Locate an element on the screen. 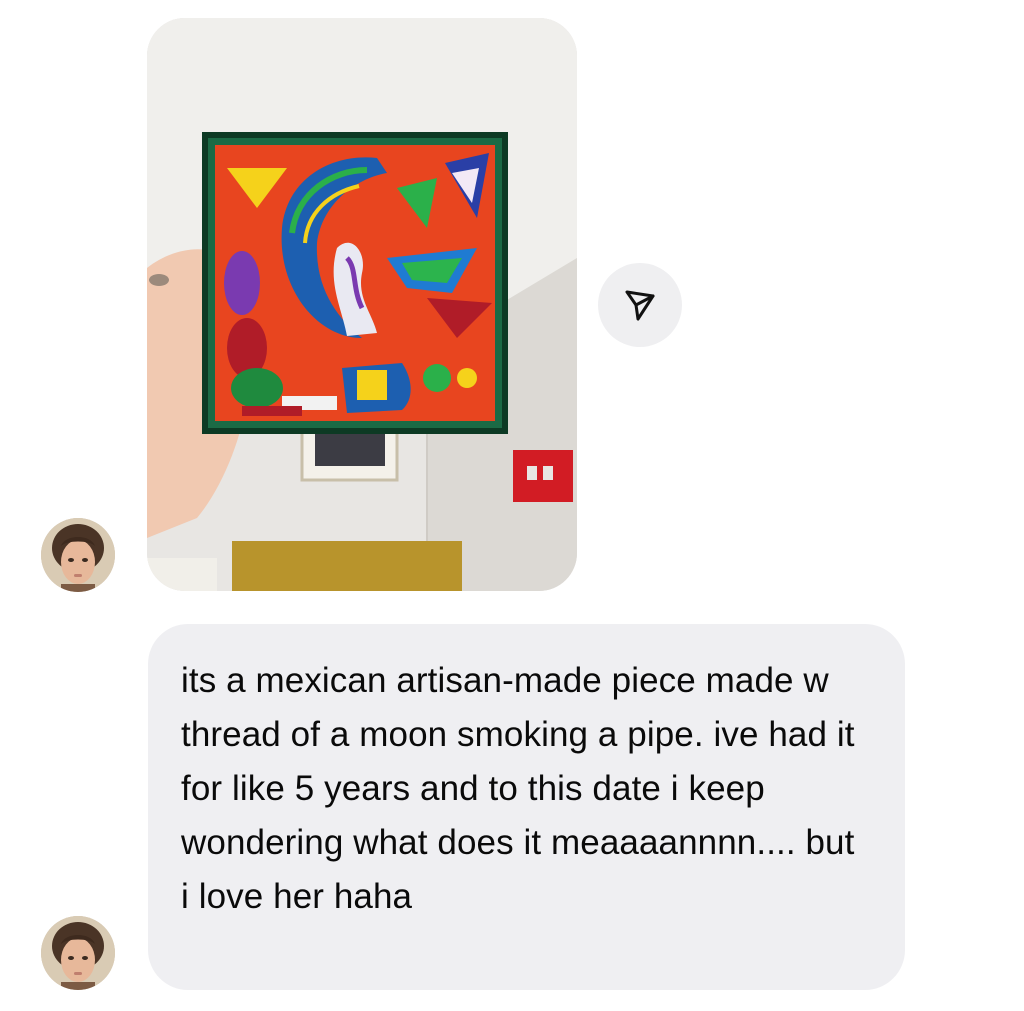 The height and width of the screenshot is (1011, 1024). share-button is located at coordinates (640, 305).